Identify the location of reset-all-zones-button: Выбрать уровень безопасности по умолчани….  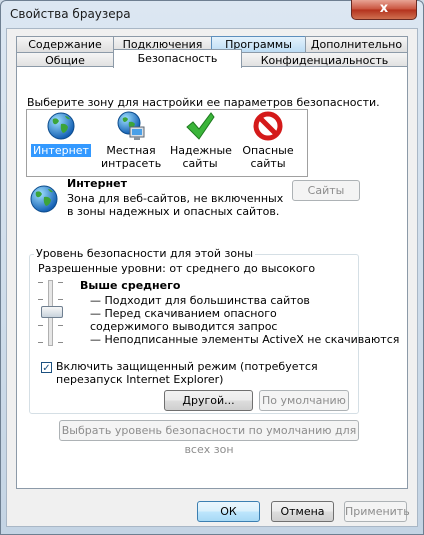
(209, 438).